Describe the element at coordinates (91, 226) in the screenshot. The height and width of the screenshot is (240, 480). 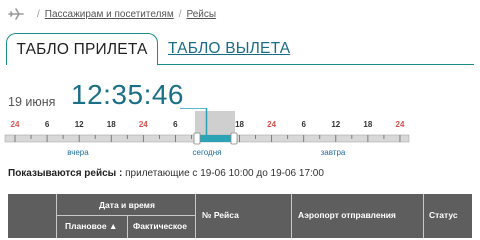
I see `header-planned-sort: Плановое ▲` at that location.